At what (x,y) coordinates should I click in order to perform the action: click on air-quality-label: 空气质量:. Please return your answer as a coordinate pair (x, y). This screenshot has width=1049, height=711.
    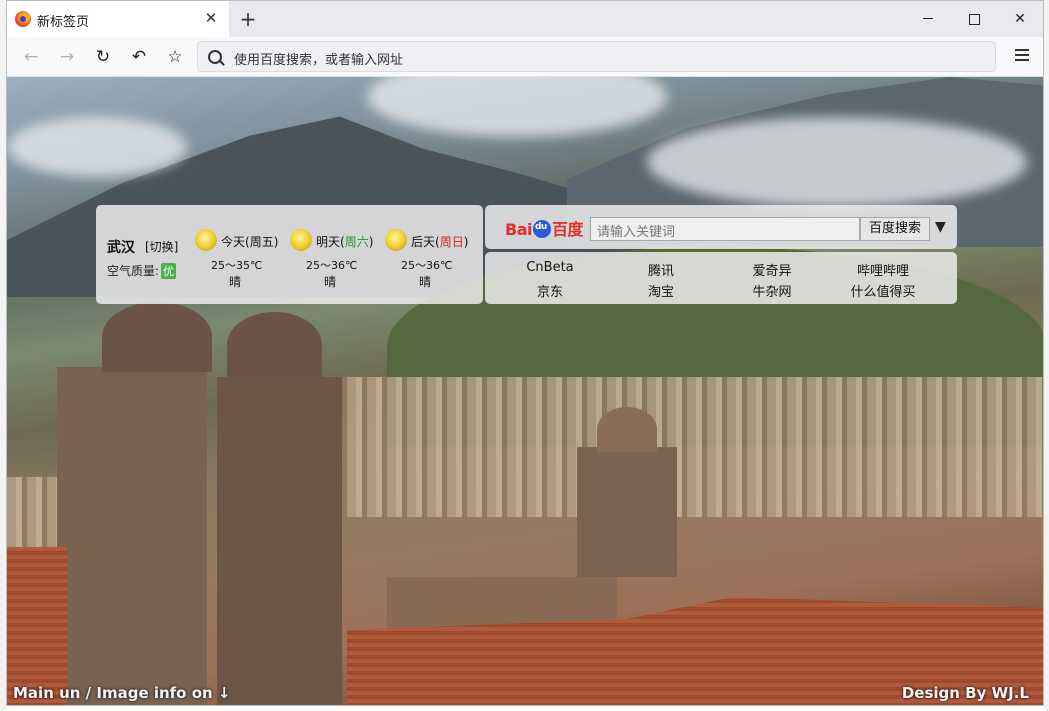
    Looking at the image, I should click on (133, 271).